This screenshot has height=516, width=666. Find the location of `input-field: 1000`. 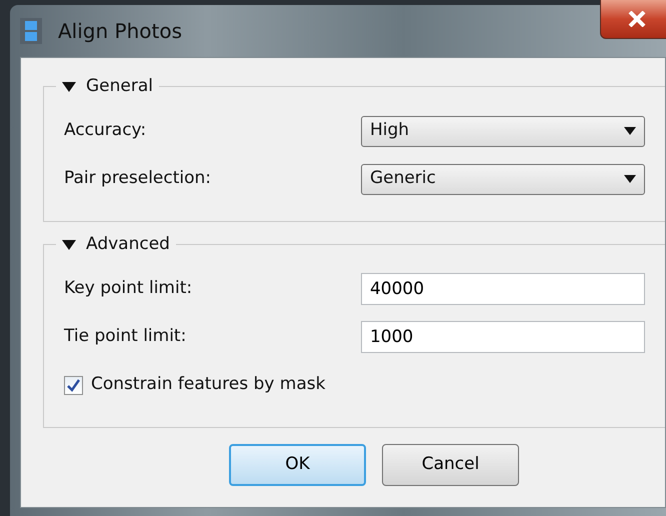

input-field: 1000 is located at coordinates (502, 337).